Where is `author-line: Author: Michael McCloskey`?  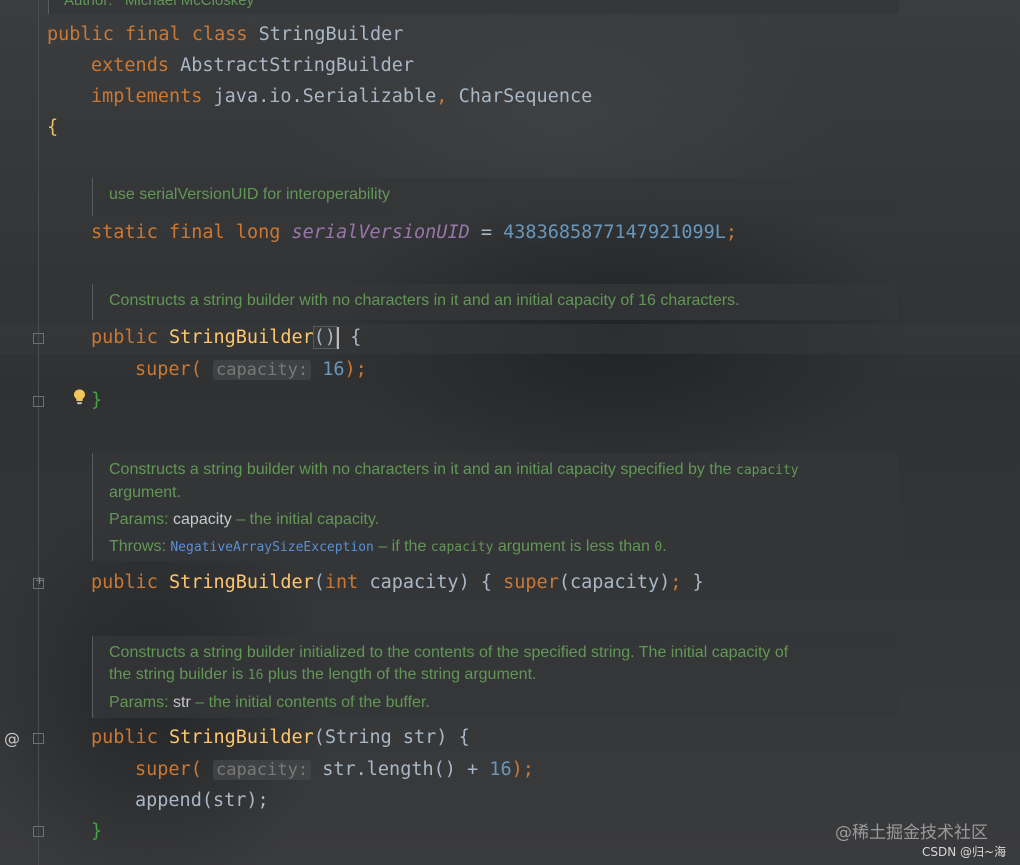
author-line: Author: Michael McCloskey is located at coordinates (159, 4).